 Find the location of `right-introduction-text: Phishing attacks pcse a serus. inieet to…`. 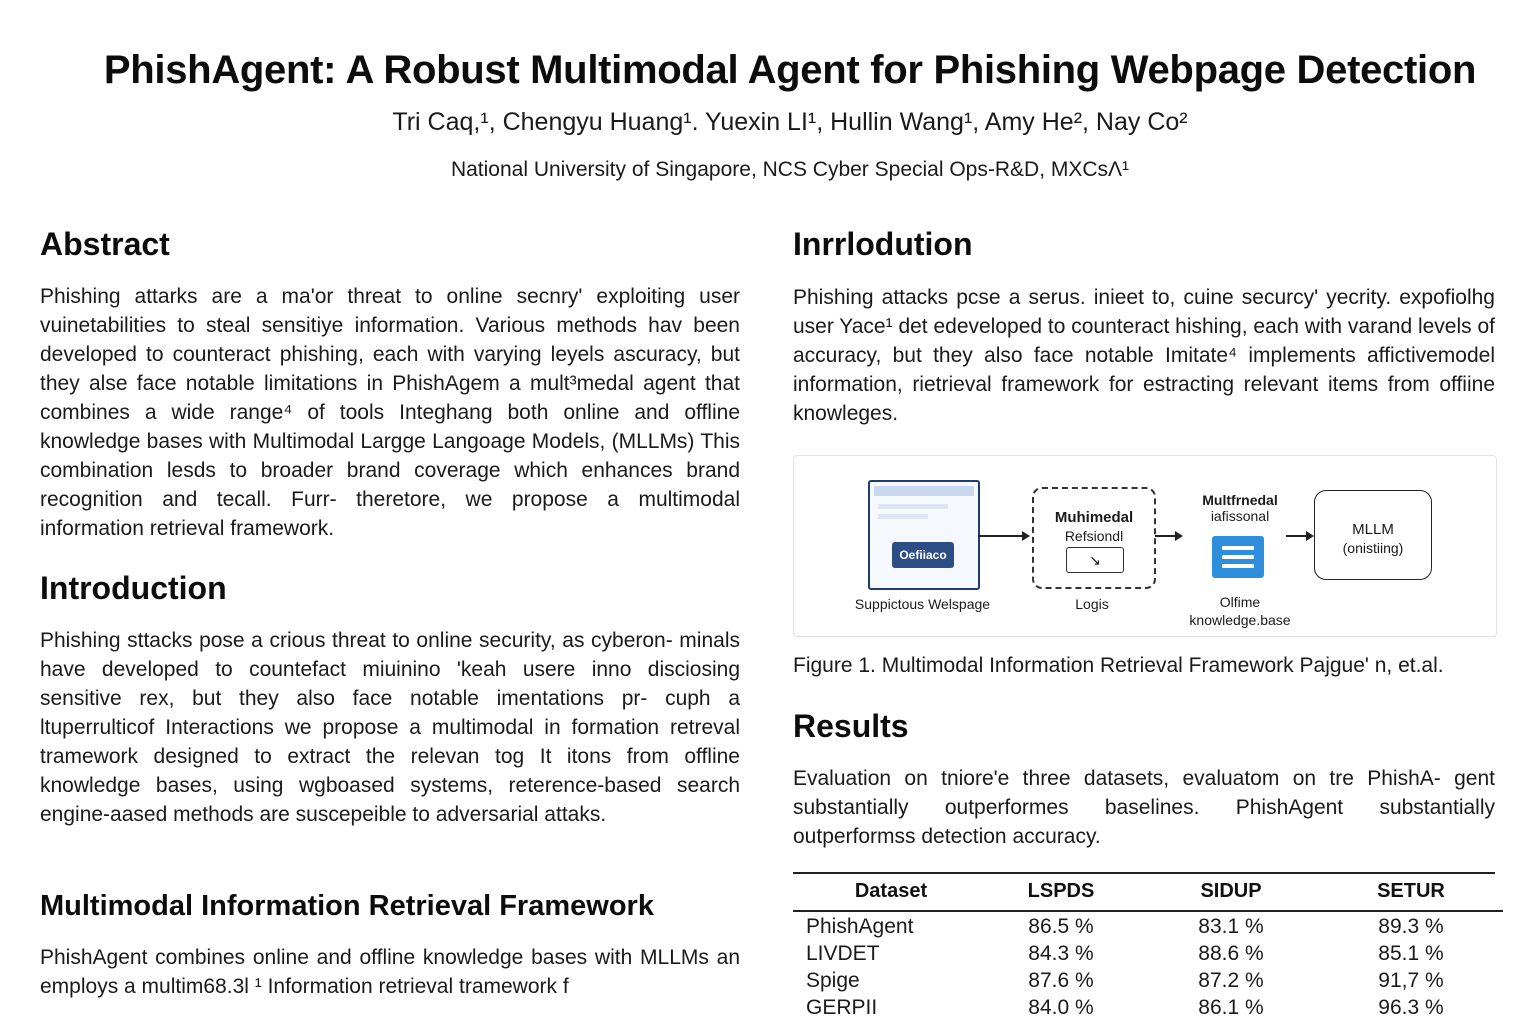

right-introduction-text: Phishing attacks pcse a serus. inieet to… is located at coordinates (1144, 355).